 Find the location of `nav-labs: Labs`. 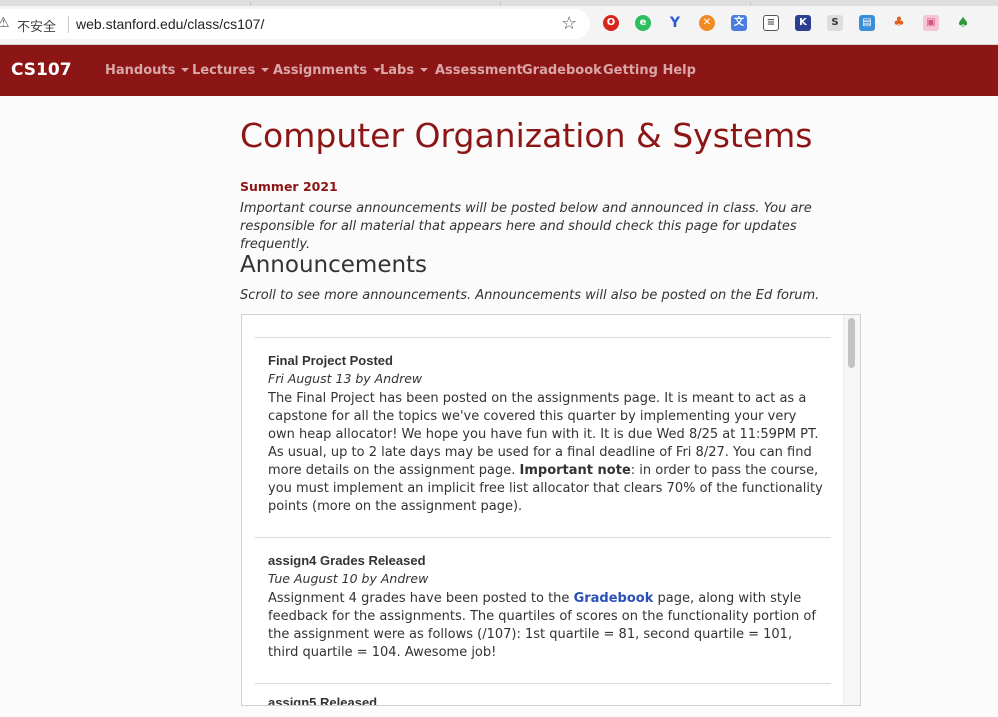

nav-labs: Labs is located at coordinates (404, 70).